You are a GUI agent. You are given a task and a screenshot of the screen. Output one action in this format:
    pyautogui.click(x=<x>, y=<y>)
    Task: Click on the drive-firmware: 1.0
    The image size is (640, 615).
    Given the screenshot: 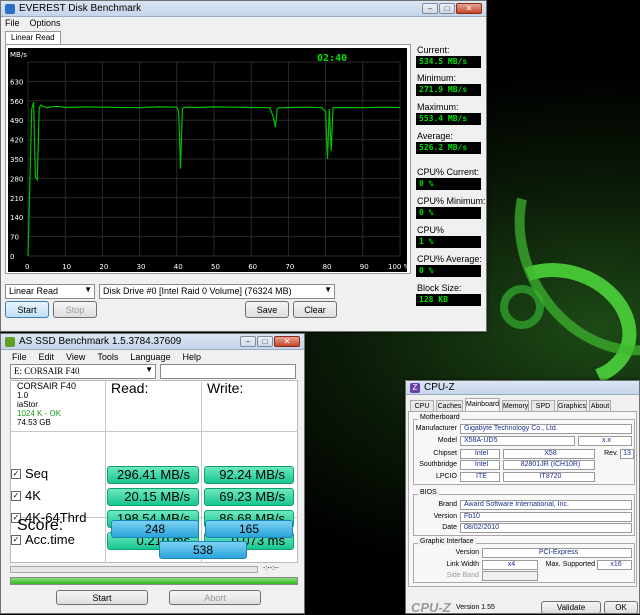 What is the action you would take?
    pyautogui.click(x=23, y=395)
    